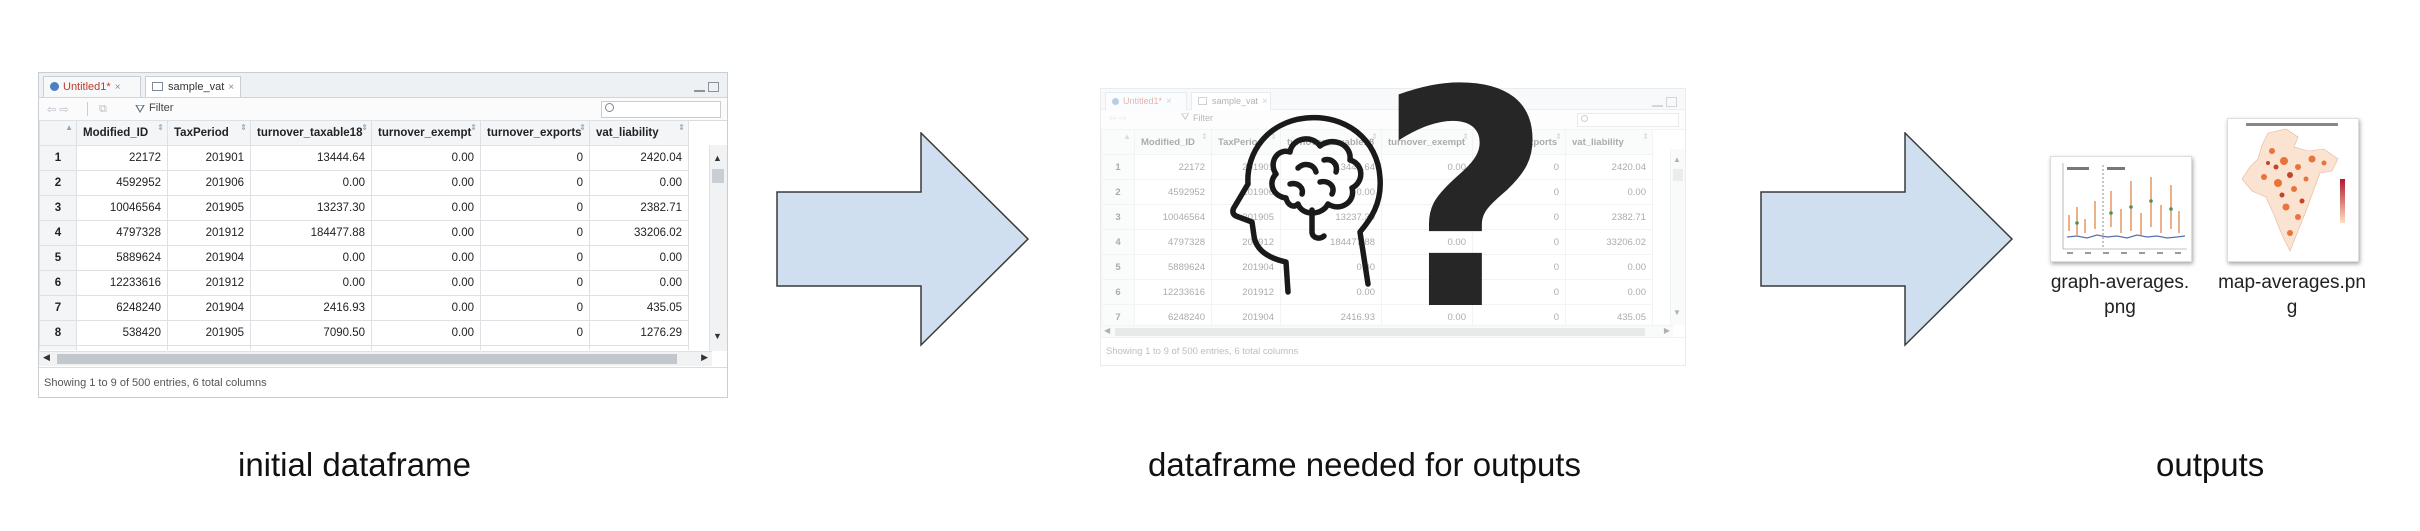 The image size is (2420, 531). What do you see at coordinates (2120, 295) in the screenshot?
I see `graph-averages-label: graph-averages. png` at bounding box center [2120, 295].